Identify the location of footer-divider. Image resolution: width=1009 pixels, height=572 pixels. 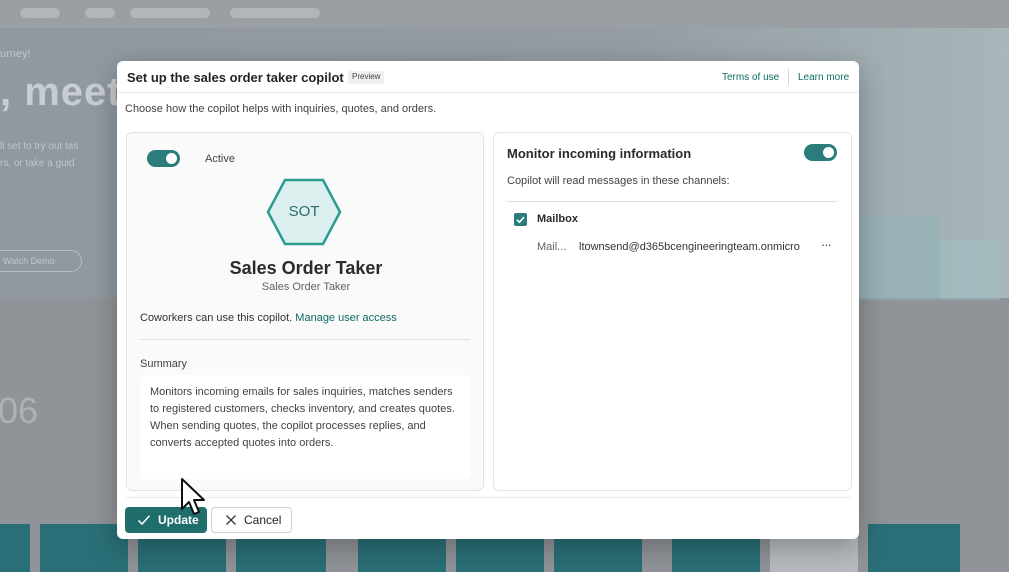
(489, 497).